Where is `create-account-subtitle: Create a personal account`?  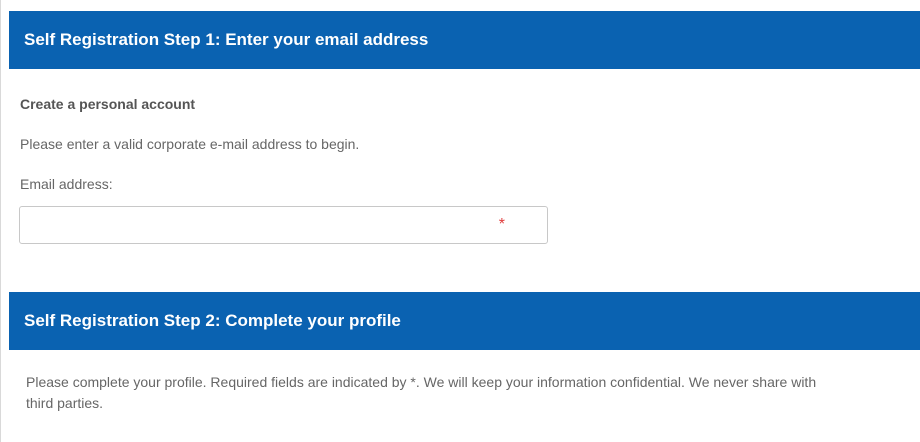
create-account-subtitle: Create a personal account is located at coordinates (108, 104).